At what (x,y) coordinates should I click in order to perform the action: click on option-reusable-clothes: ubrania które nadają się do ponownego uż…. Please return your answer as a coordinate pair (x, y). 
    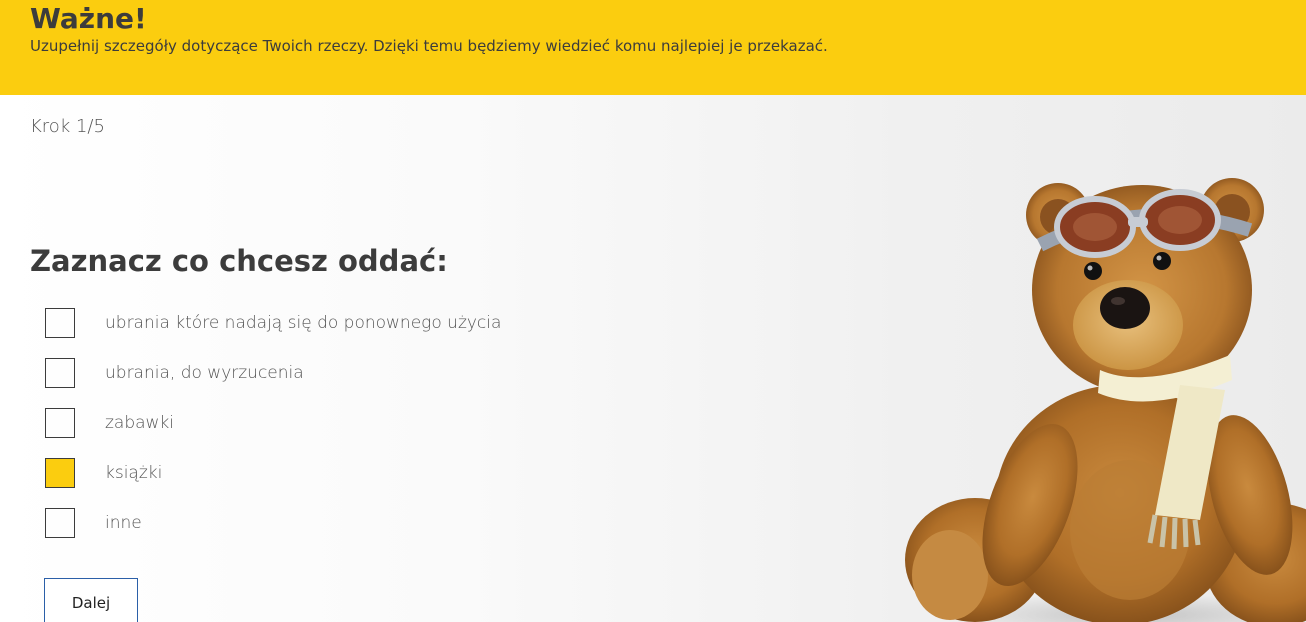
    Looking at the image, I should click on (305, 323).